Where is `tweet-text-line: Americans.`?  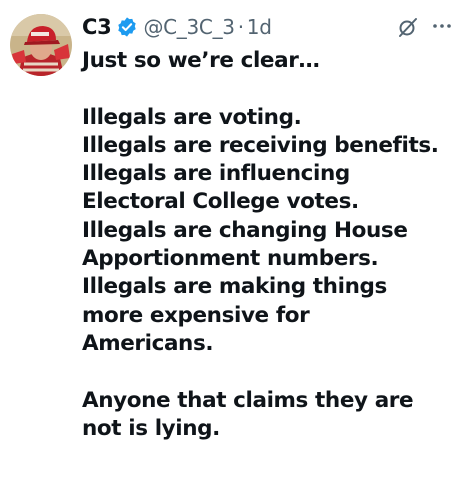 tweet-text-line: Americans. is located at coordinates (148, 343).